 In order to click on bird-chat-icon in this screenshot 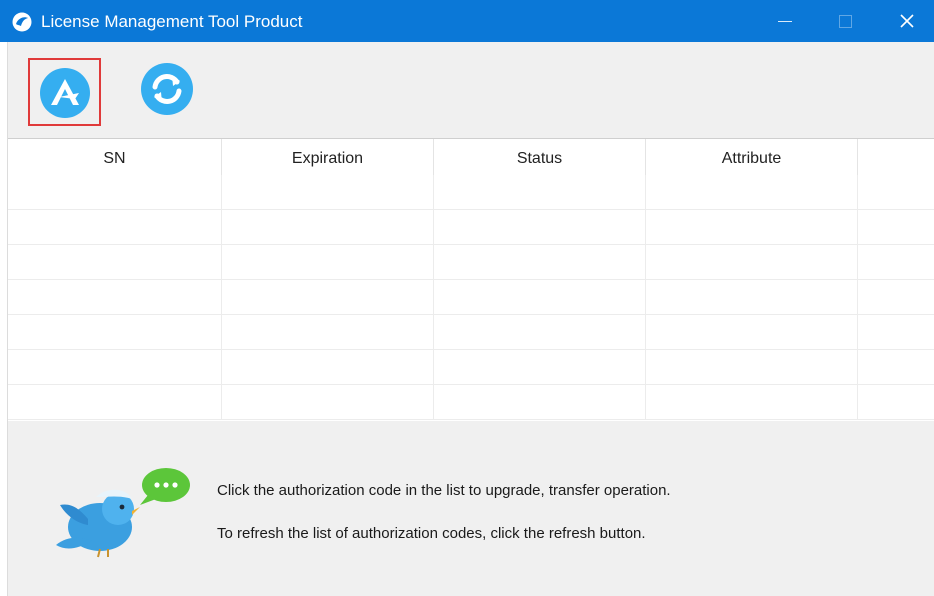, I will do `click(123, 513)`.